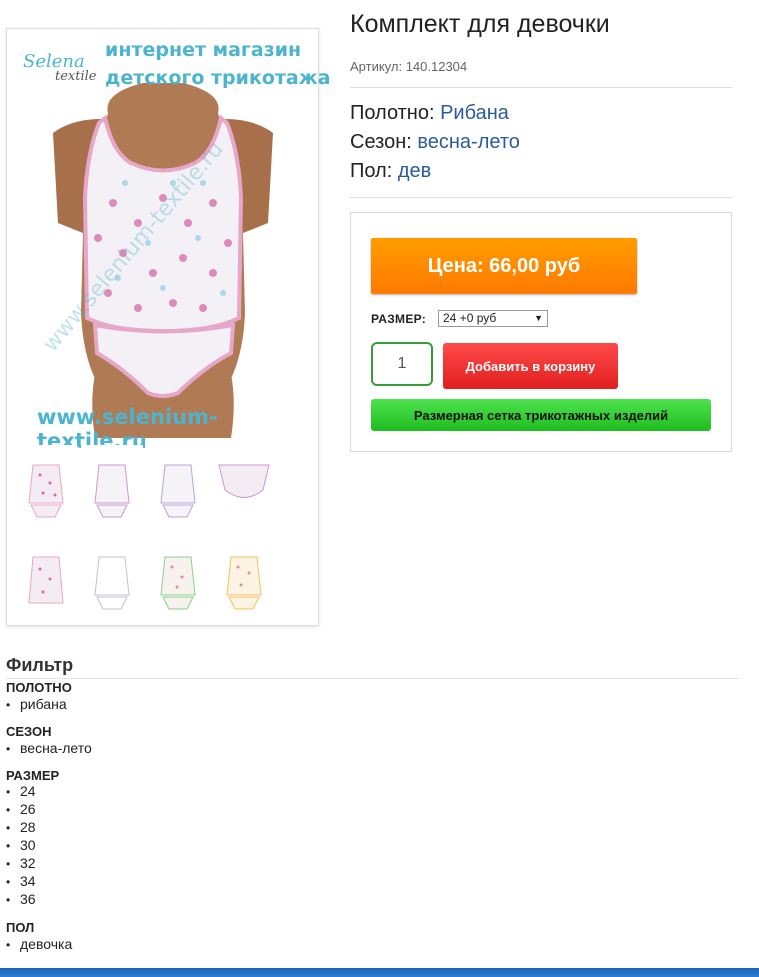 The image size is (759, 977). What do you see at coordinates (392, 113) in the screenshot?
I see `property-fabric-label: Полотно:` at bounding box center [392, 113].